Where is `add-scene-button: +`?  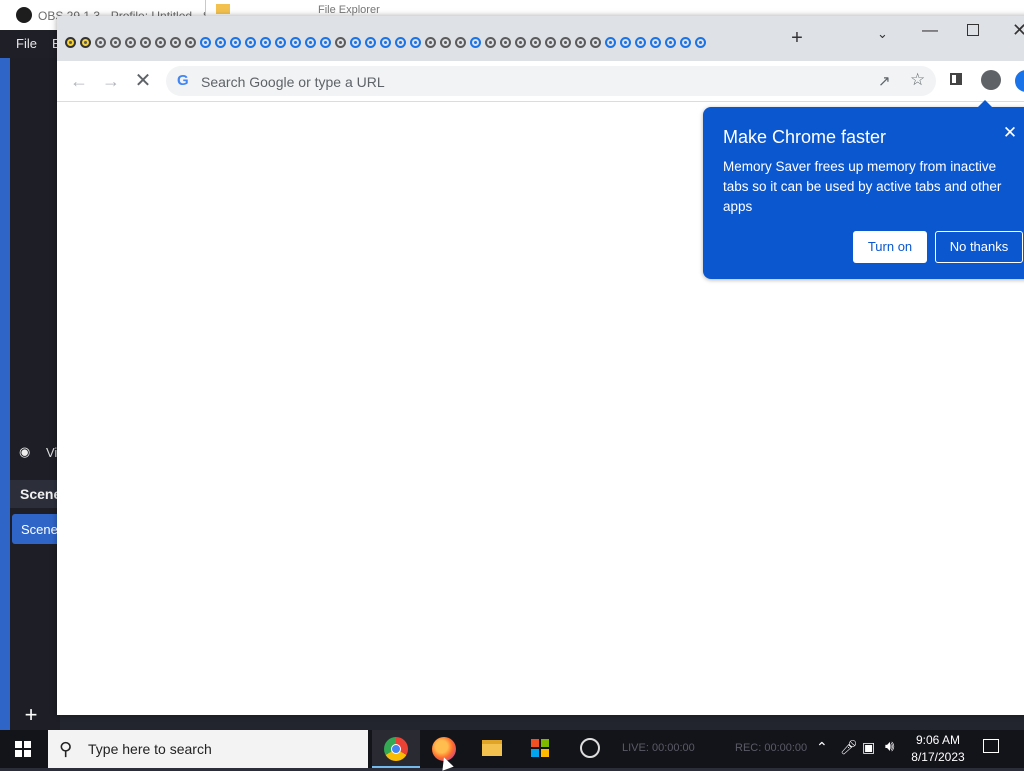
add-scene-button: + is located at coordinates (31, 715).